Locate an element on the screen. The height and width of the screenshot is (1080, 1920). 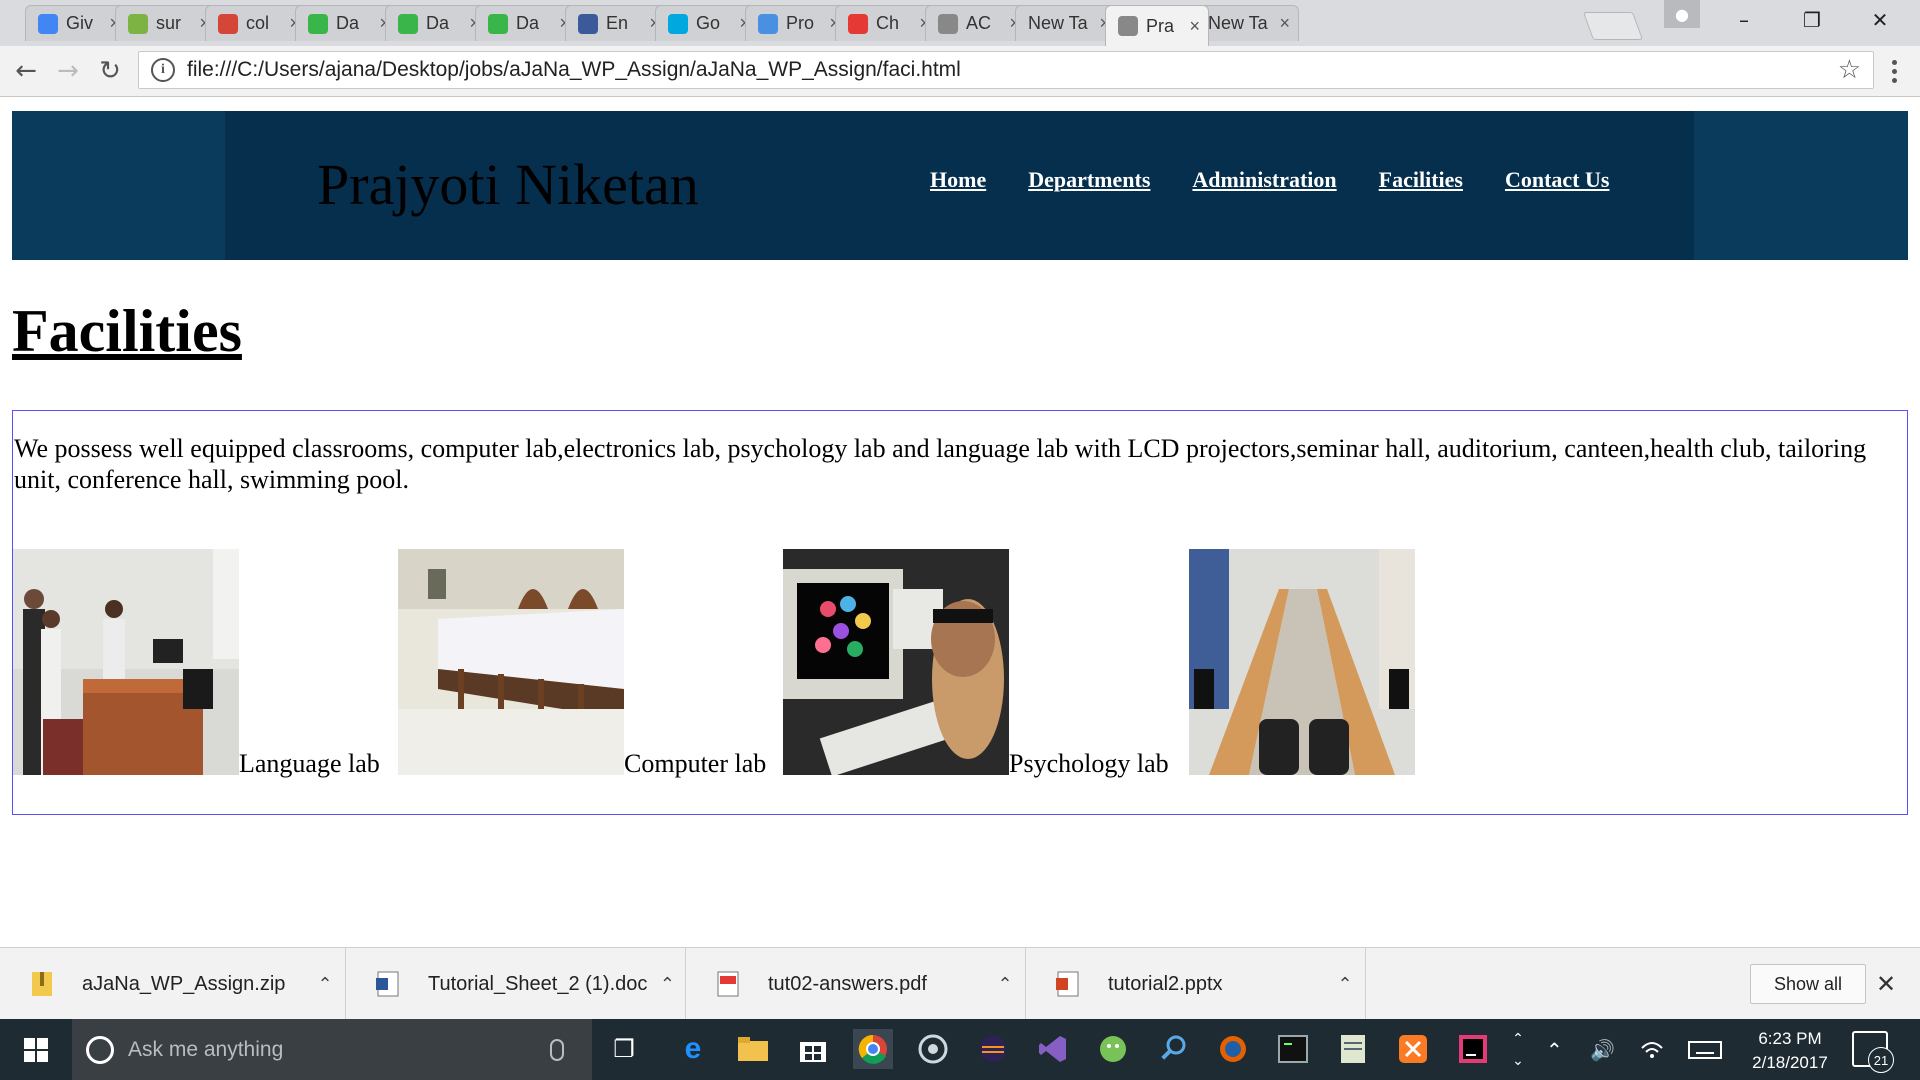
show-all-button: Show all is located at coordinates (1808, 984).